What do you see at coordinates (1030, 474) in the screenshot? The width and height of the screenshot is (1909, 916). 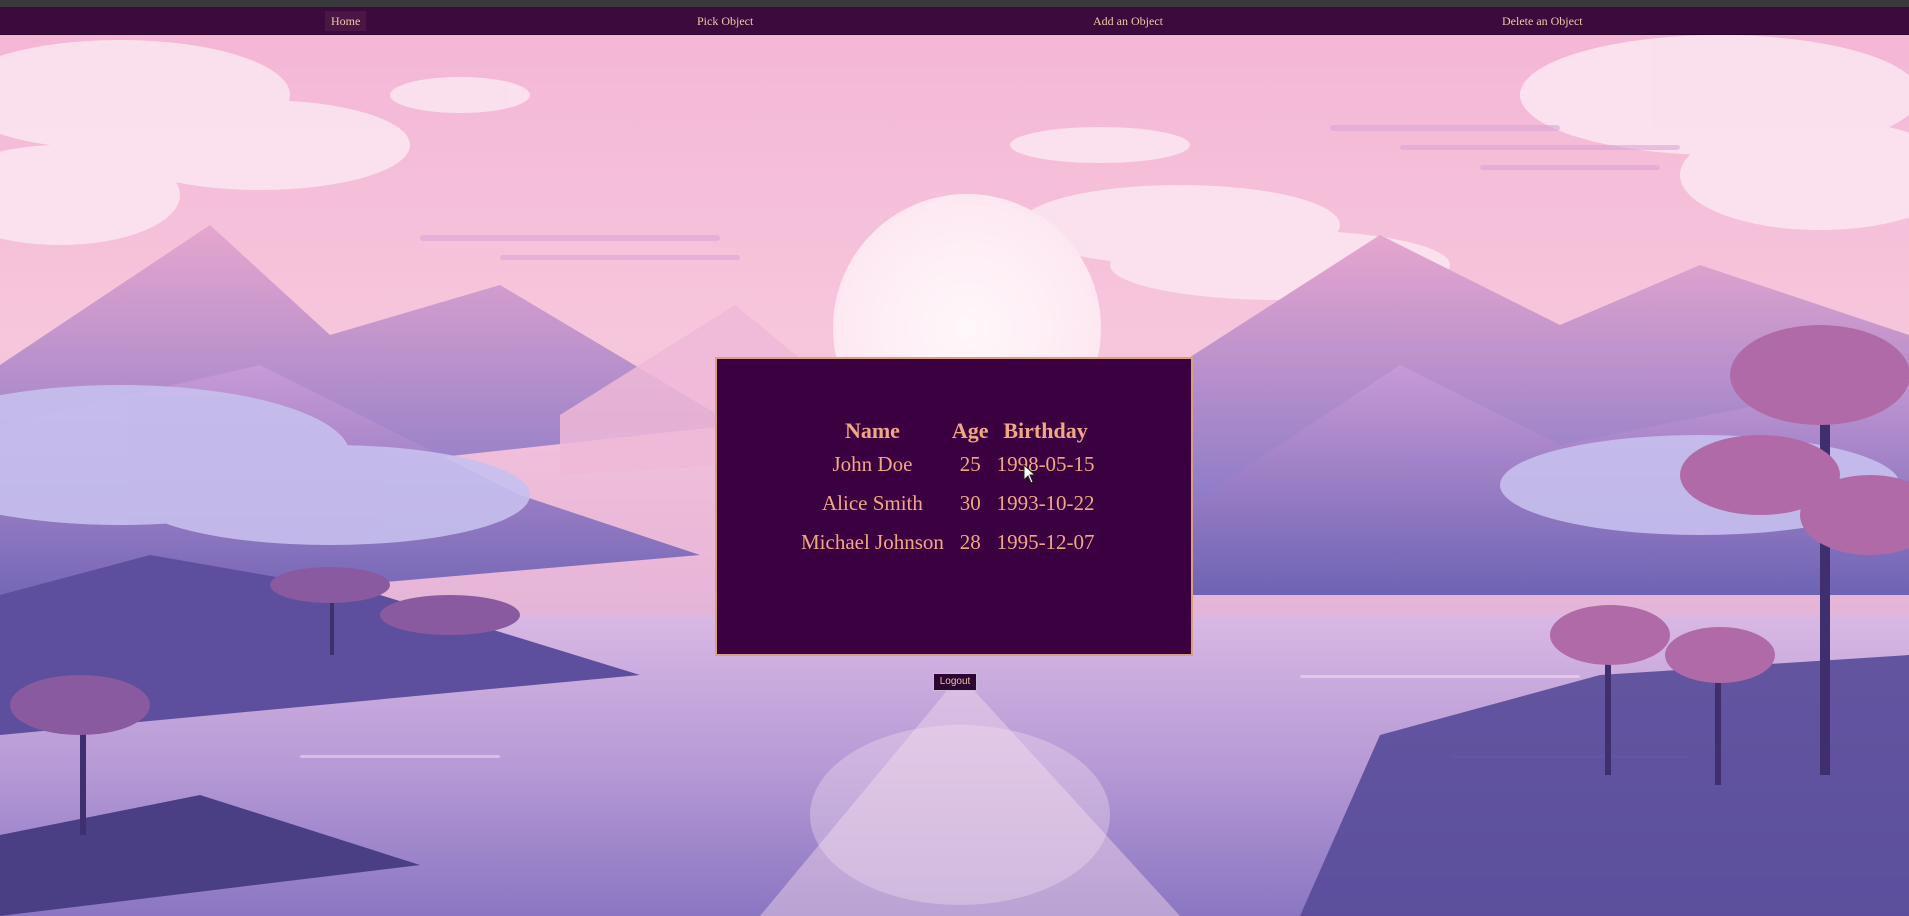 I see `mouse-pointer-icon` at bounding box center [1030, 474].